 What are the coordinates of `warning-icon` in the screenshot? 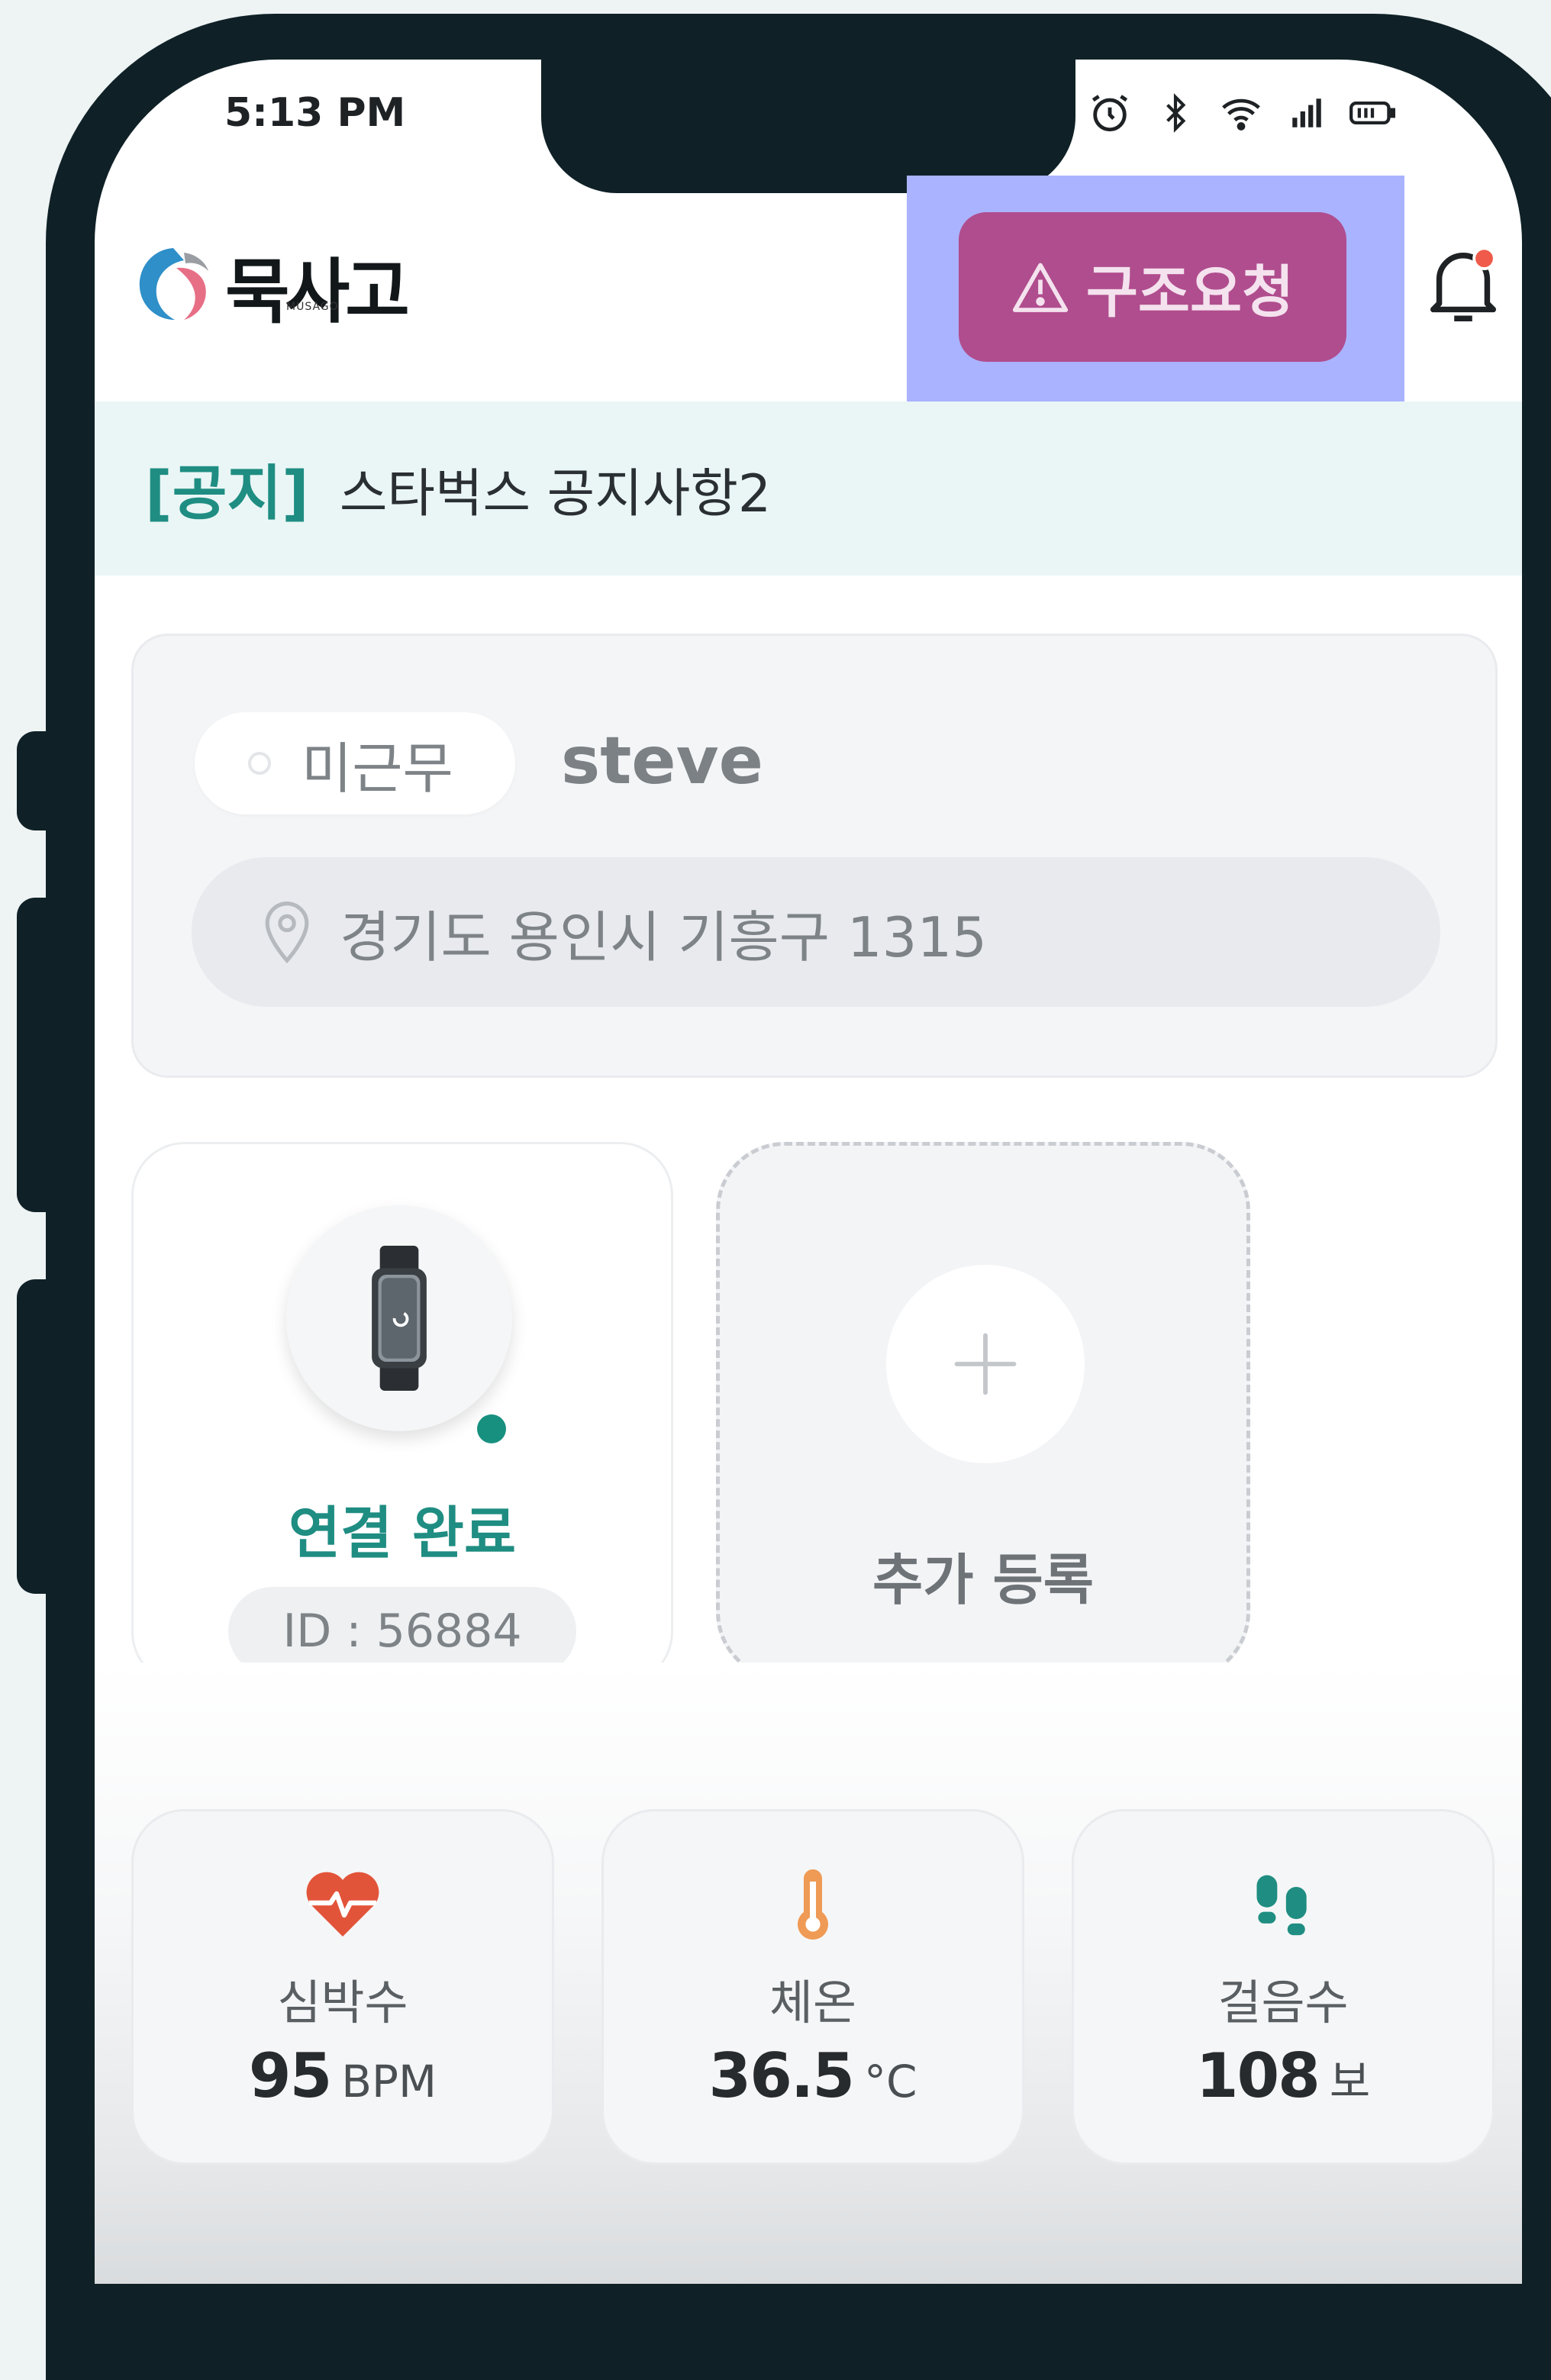 It's located at (1040, 287).